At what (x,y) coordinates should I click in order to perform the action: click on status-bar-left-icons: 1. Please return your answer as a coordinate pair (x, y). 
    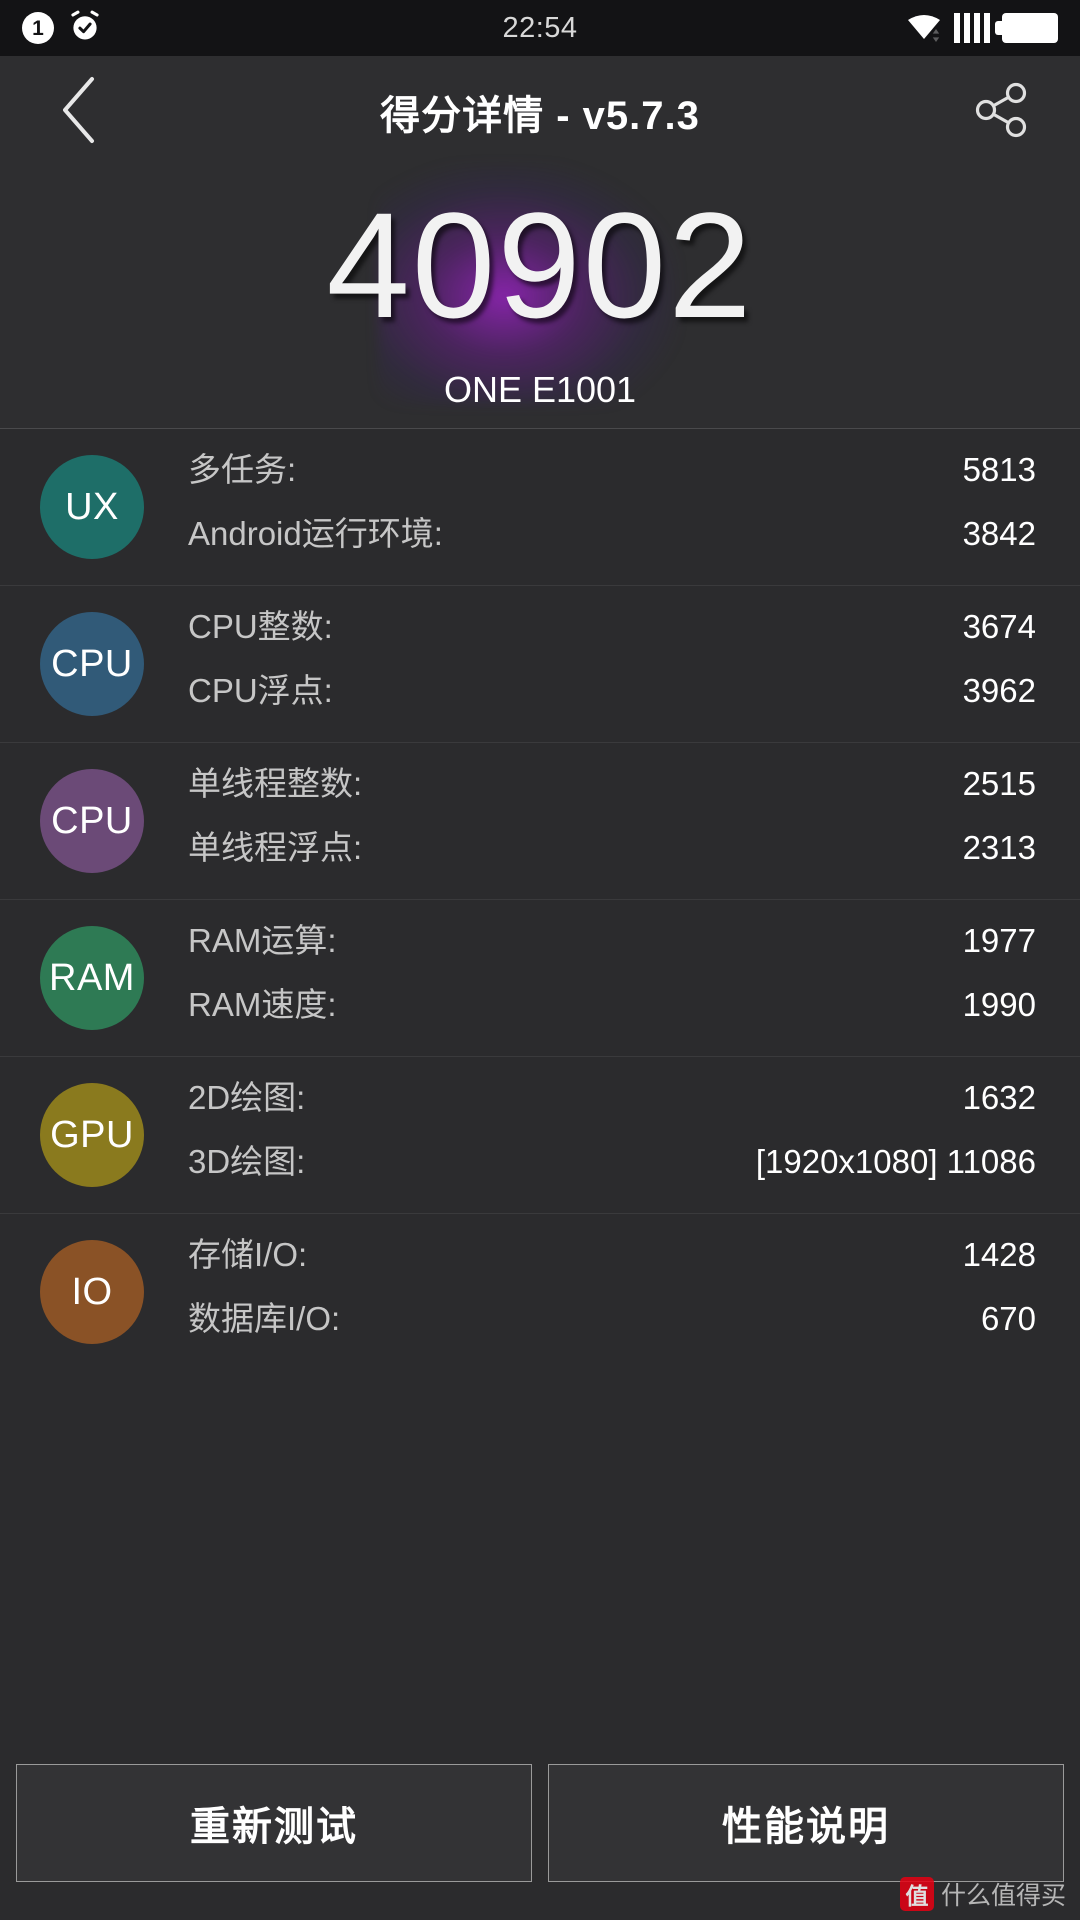
    Looking at the image, I should click on (62, 28).